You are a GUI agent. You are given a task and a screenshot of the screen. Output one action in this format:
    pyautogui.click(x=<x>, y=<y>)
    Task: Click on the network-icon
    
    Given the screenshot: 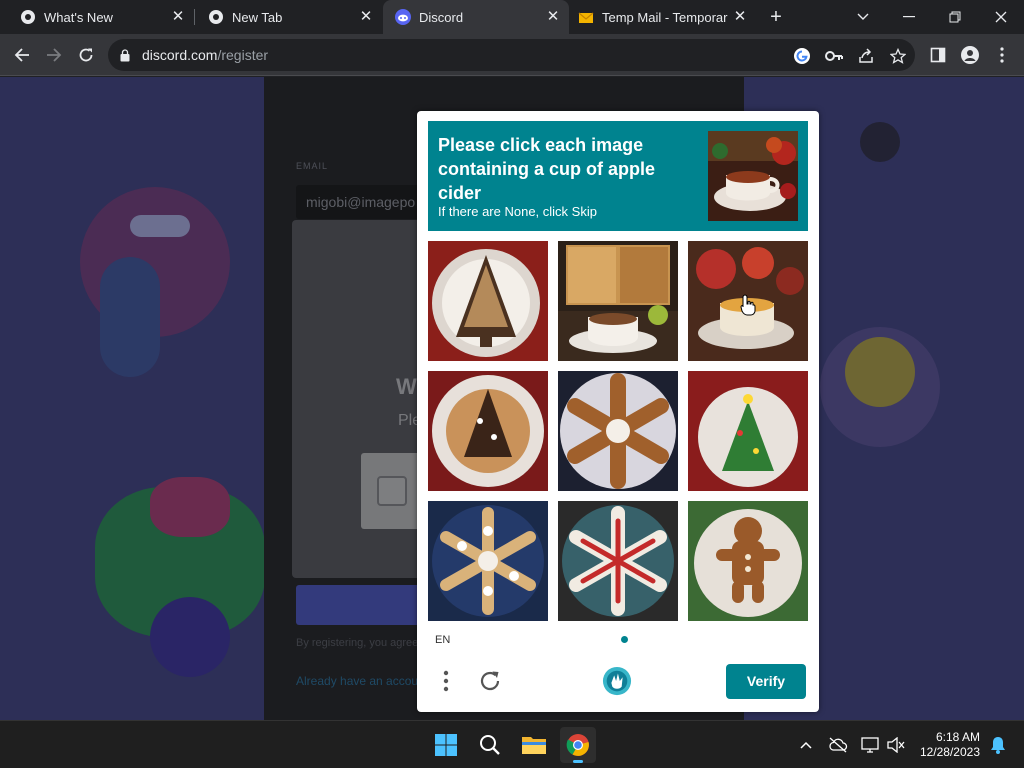 What is the action you would take?
    pyautogui.click(x=870, y=745)
    